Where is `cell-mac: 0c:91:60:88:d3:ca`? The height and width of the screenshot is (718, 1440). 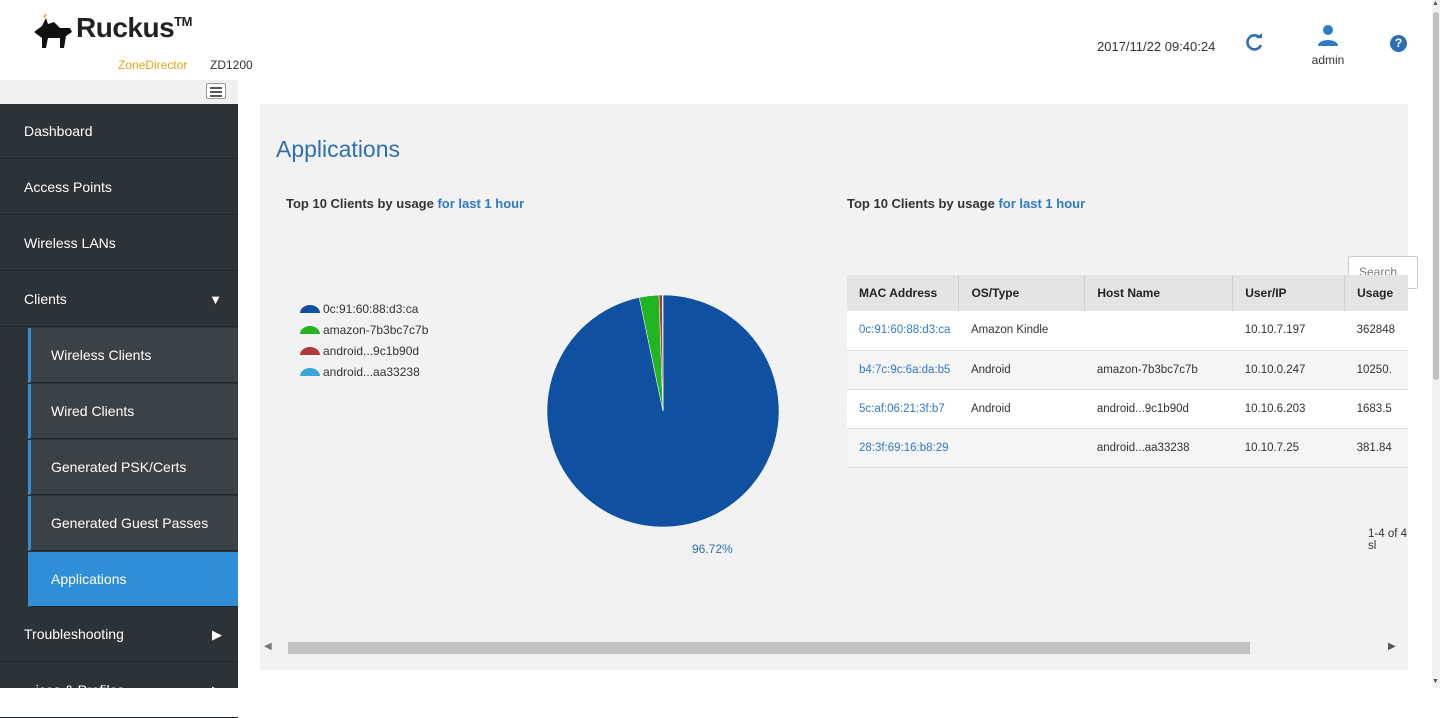 cell-mac: 0c:91:60:88:d3:ca is located at coordinates (903, 331).